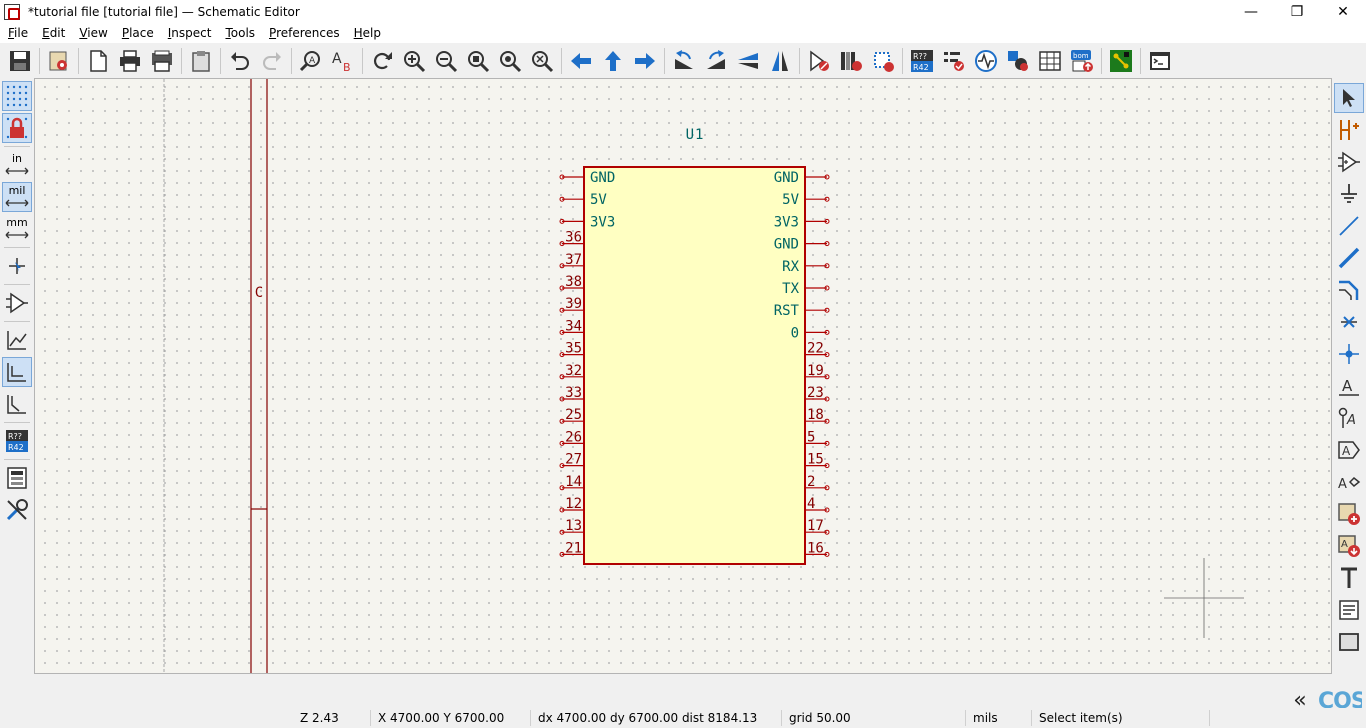 Image resolution: width=1366 pixels, height=728 pixels. Describe the element at coordinates (1343, 11) in the screenshot. I see `close-button: ✕` at that location.